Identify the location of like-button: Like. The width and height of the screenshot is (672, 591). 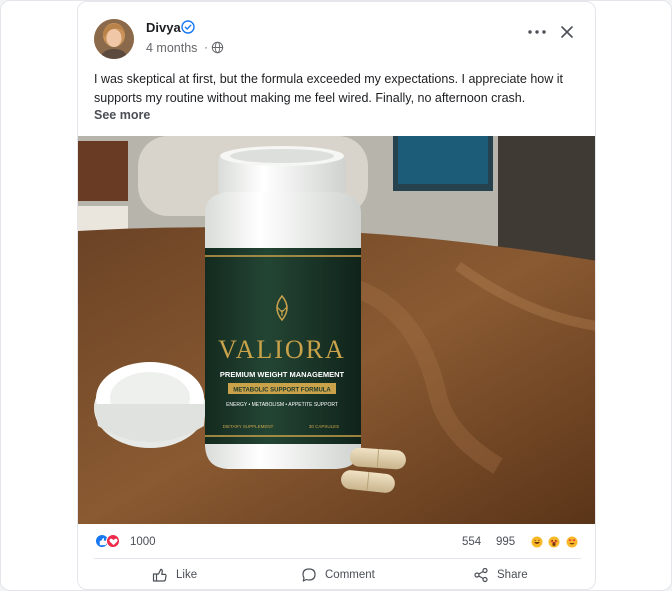
(175, 574).